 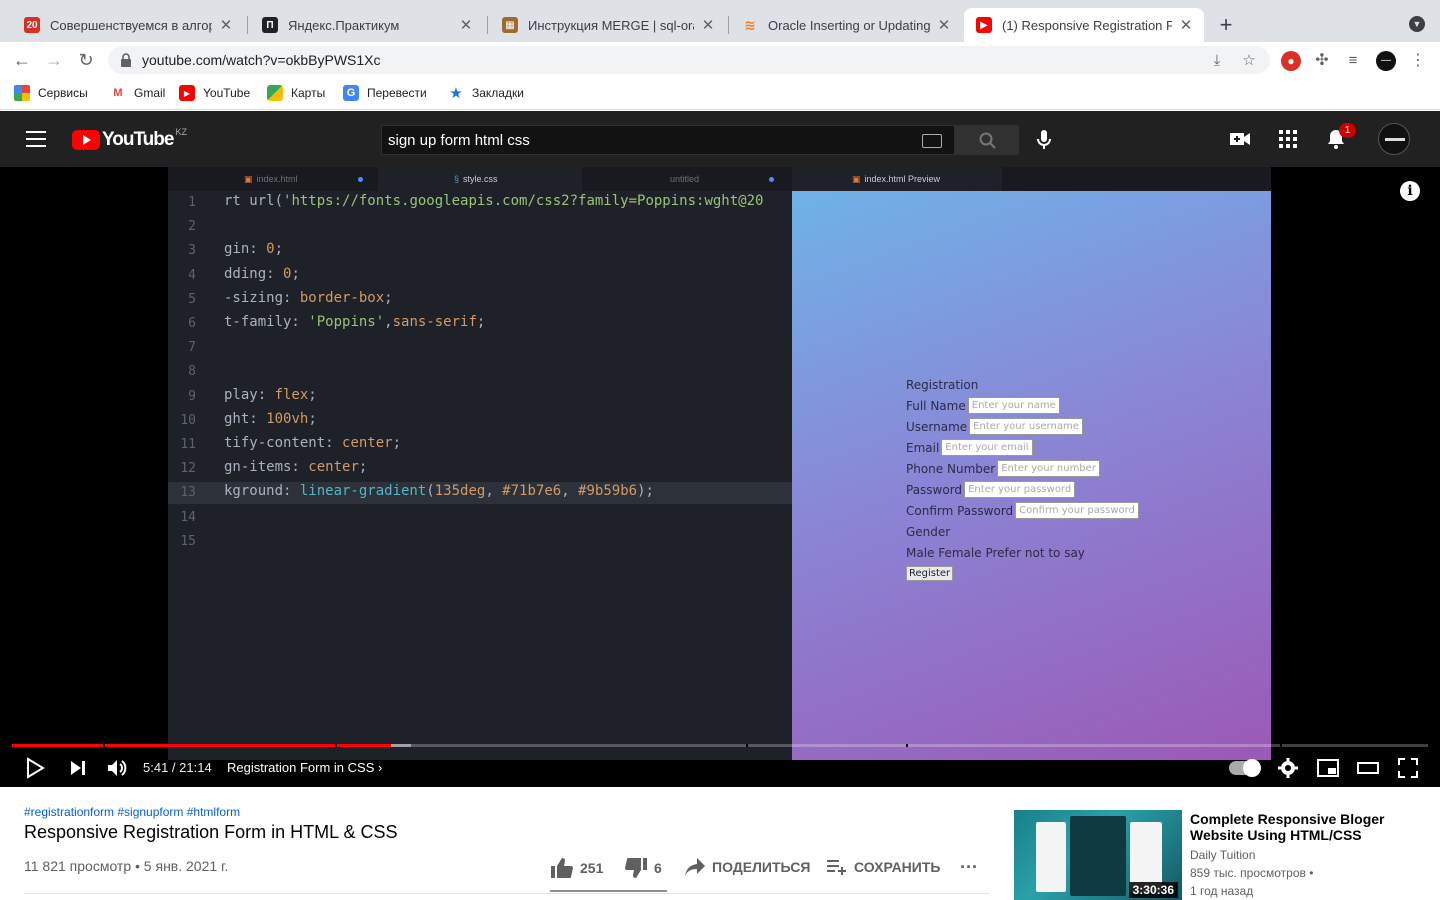 What do you see at coordinates (301, 767) in the screenshot?
I see `chapter-title: Registration Form in CSS` at bounding box center [301, 767].